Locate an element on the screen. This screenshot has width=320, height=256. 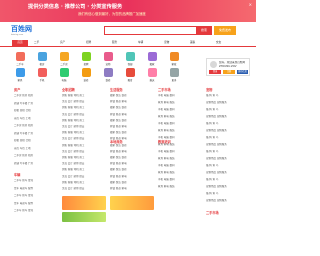
nav-item: 宠物 is located at coordinates (166, 43).